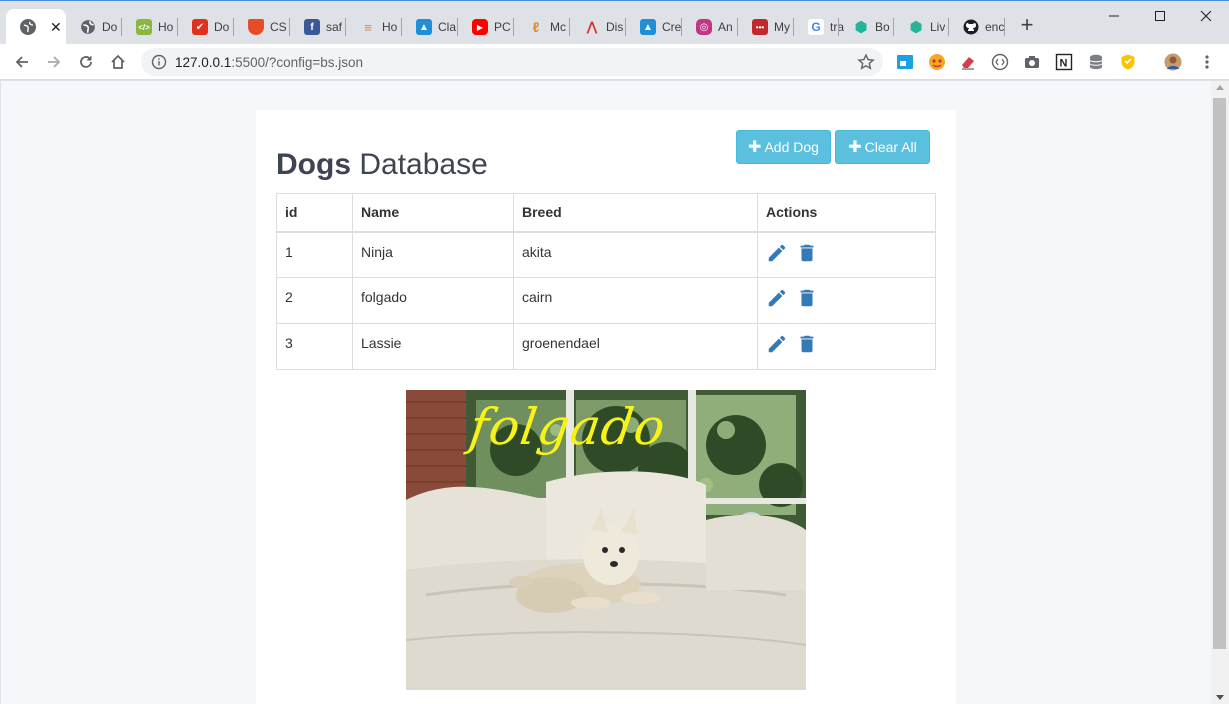 This screenshot has width=1229, height=704. Describe the element at coordinates (615, 27) in the screenshot. I see `tab-title: Dis` at that location.